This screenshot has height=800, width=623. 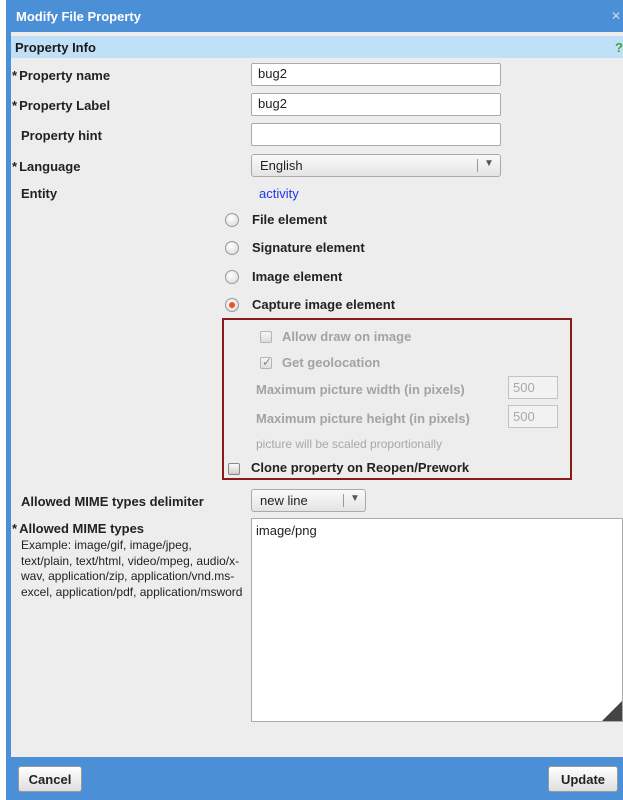 I want to click on language-select-value: English, so click(x=281, y=165).